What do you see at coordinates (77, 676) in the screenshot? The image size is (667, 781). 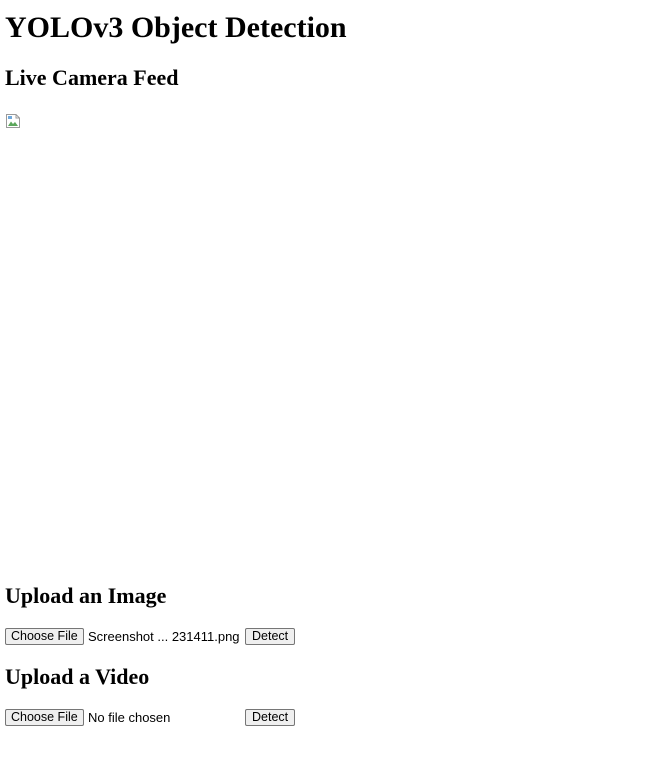 I see `upload-video-heading: Upload a Video` at bounding box center [77, 676].